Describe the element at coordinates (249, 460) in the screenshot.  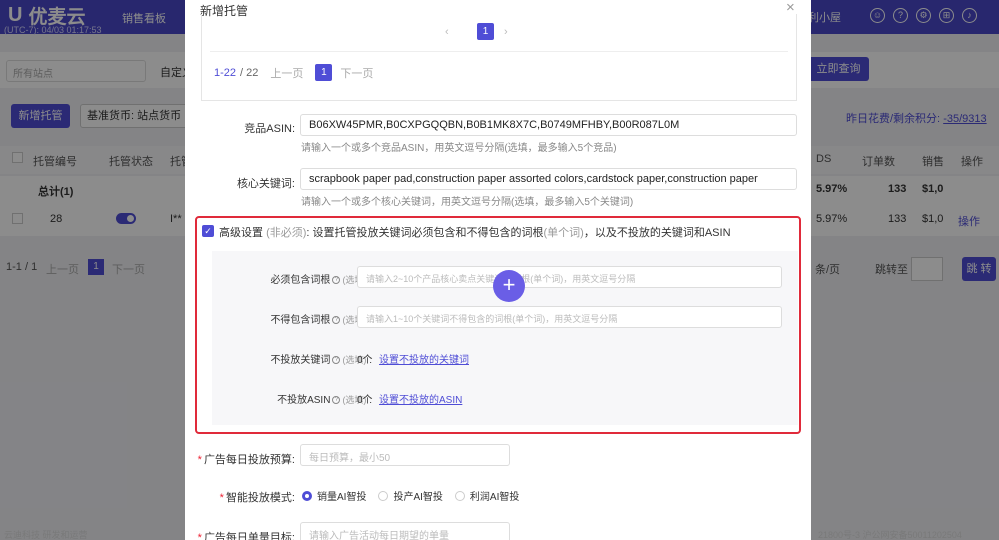
I see `daily-budget-label-text: 广告每日投放预算:` at that location.